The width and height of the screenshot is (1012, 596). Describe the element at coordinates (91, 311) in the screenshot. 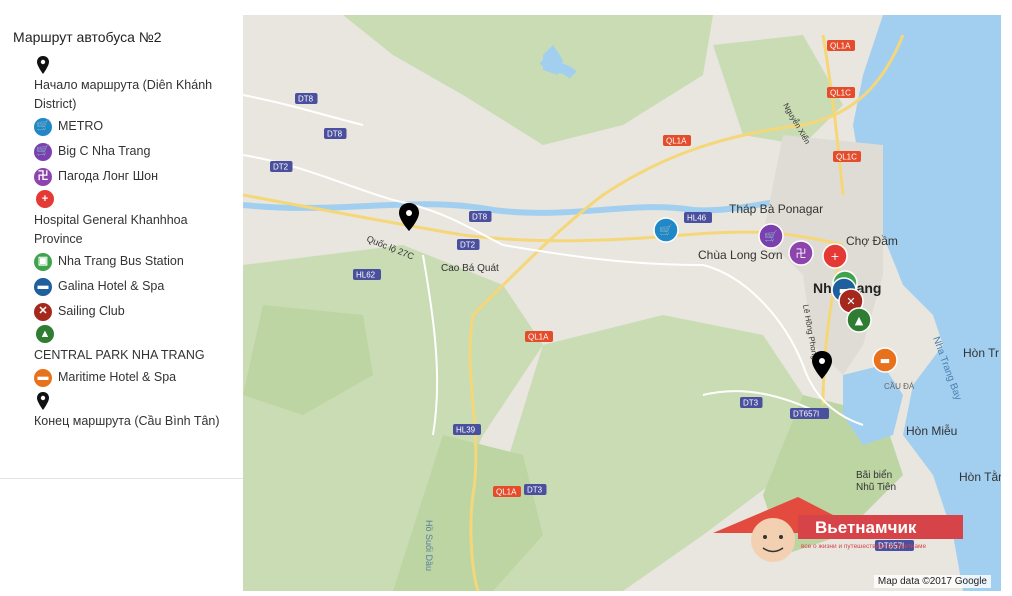

I see `legend-item-label: Sailing Club` at that location.